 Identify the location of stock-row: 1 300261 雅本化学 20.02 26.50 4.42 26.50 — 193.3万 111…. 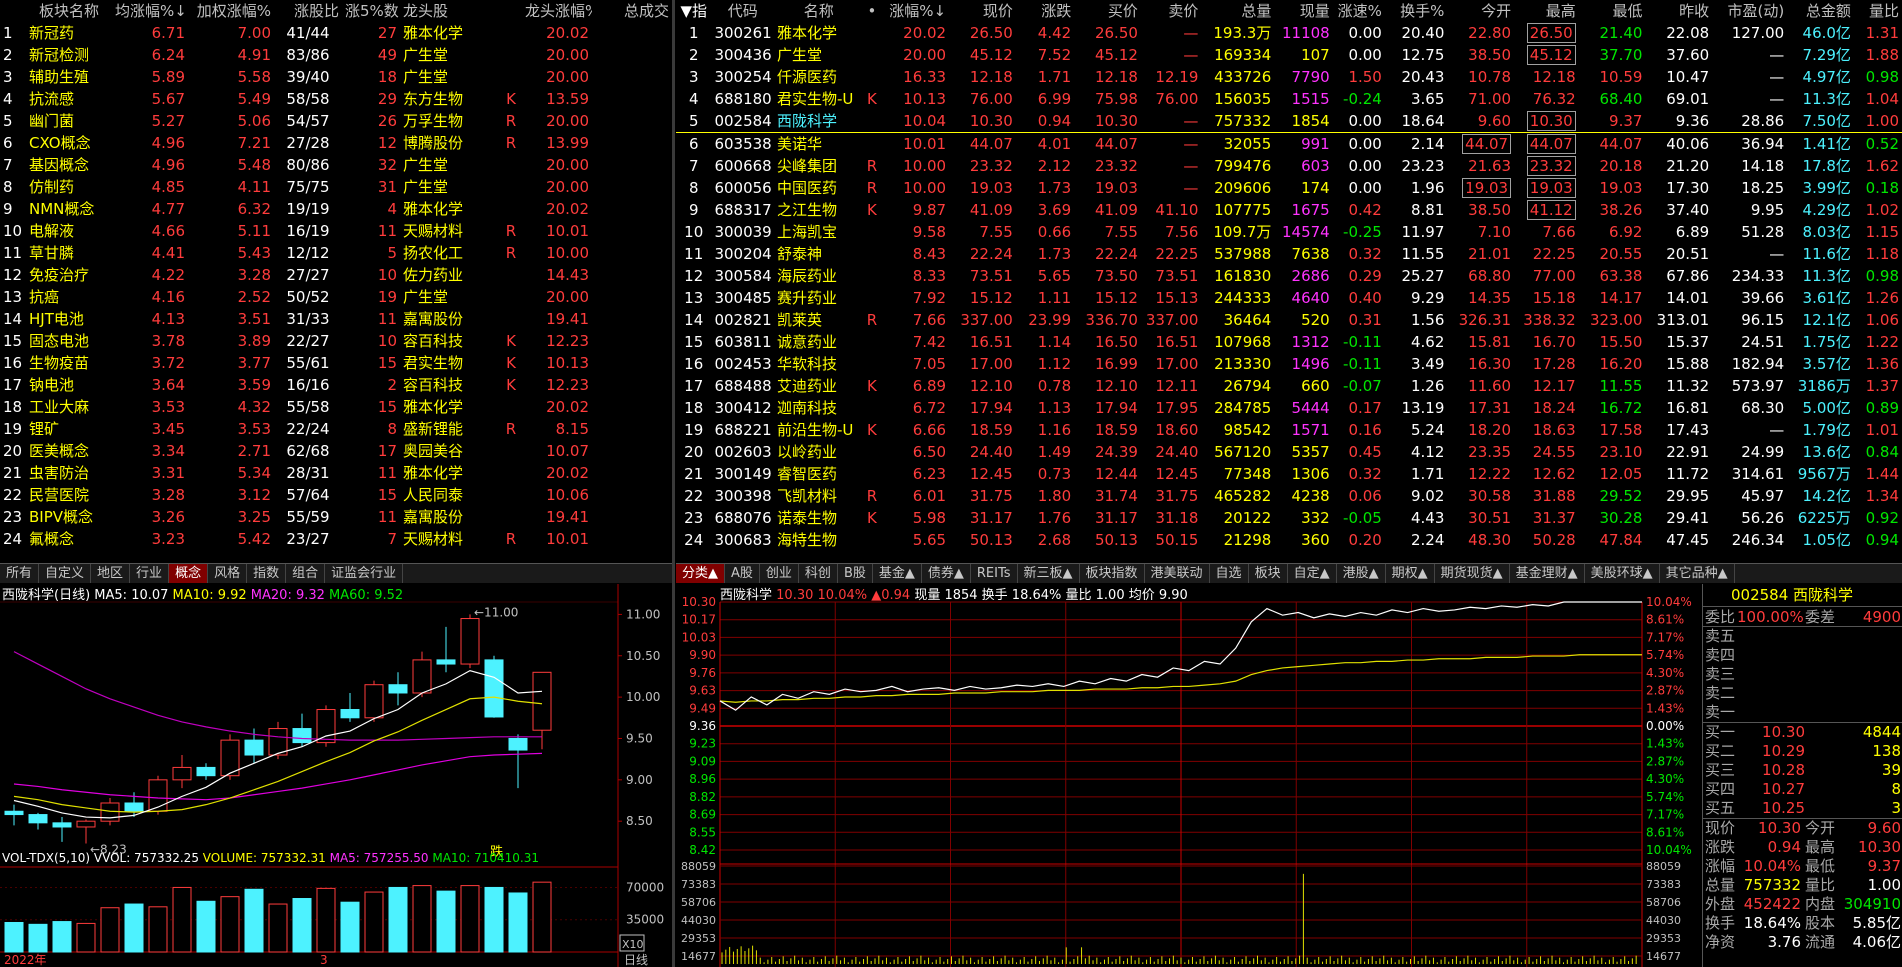
(1289, 33).